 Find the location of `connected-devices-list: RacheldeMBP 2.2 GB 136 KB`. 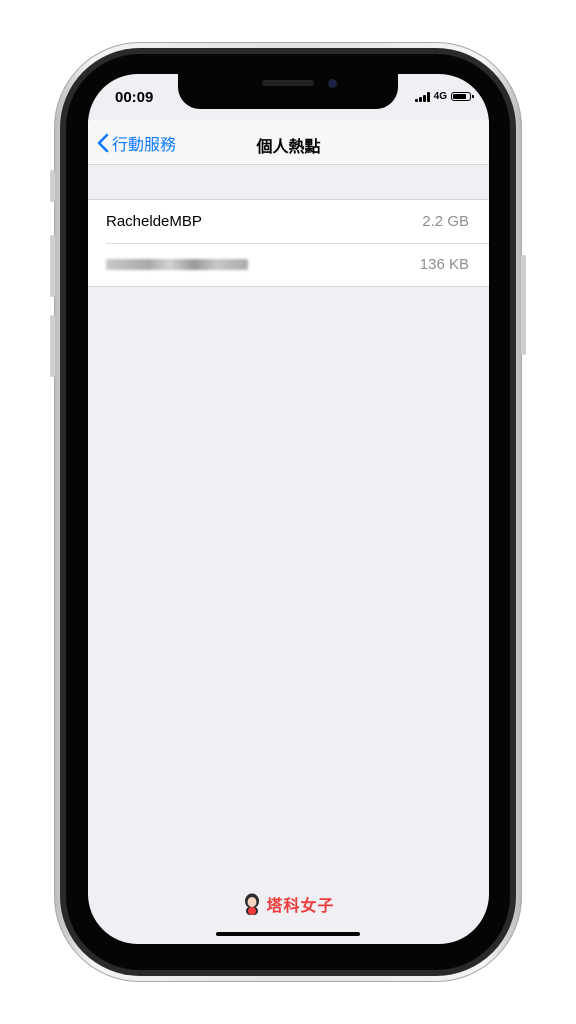

connected-devices-list: RacheldeMBP 2.2 GB 136 KB is located at coordinates (288, 243).